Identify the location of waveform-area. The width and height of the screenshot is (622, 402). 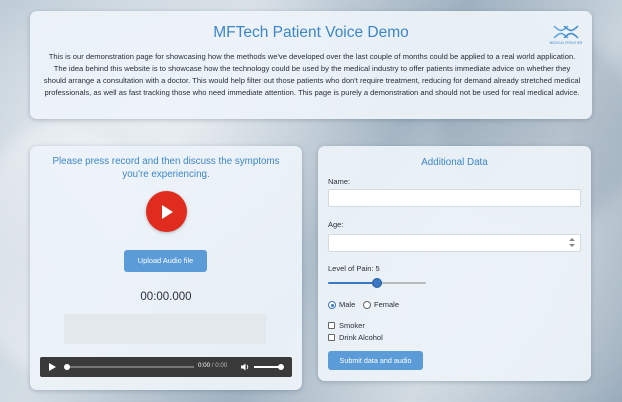
(165, 329).